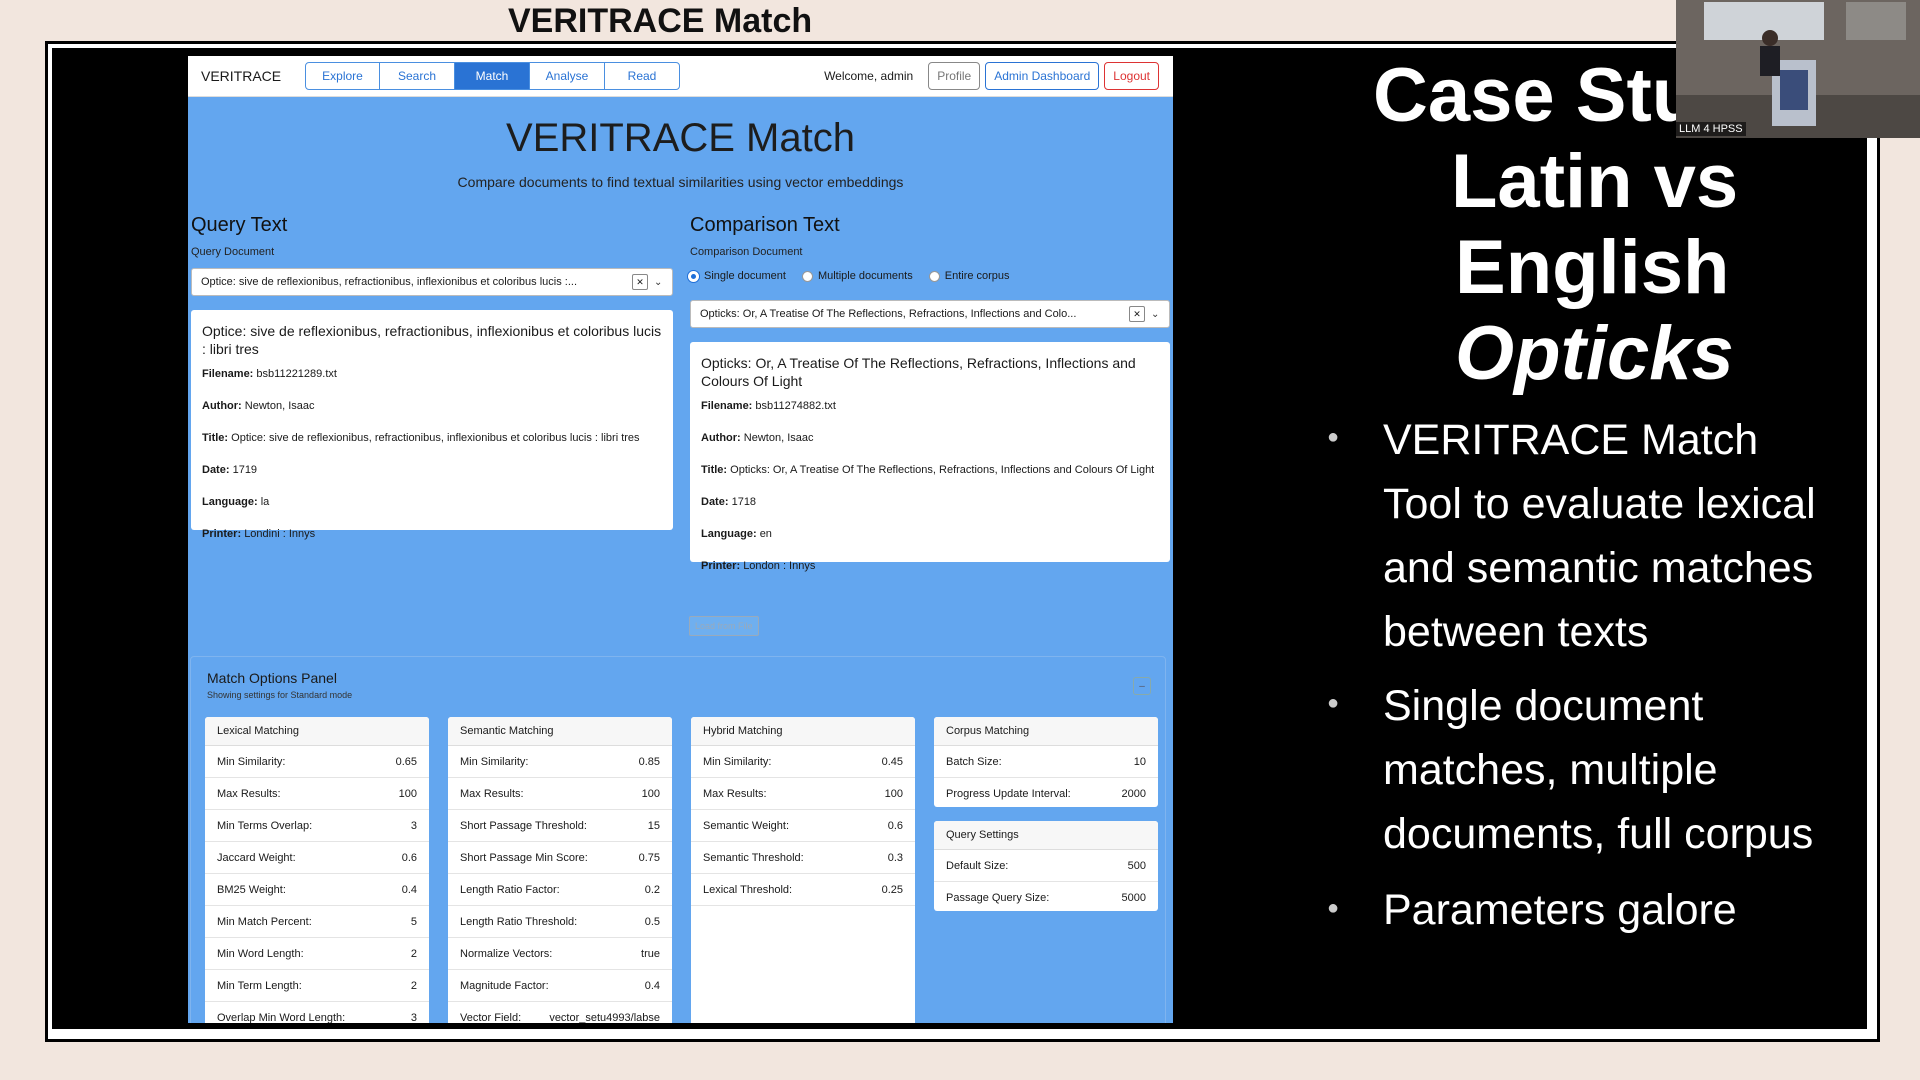  I want to click on option-row: Progress Update Interval: 2000, so click(1046, 792).